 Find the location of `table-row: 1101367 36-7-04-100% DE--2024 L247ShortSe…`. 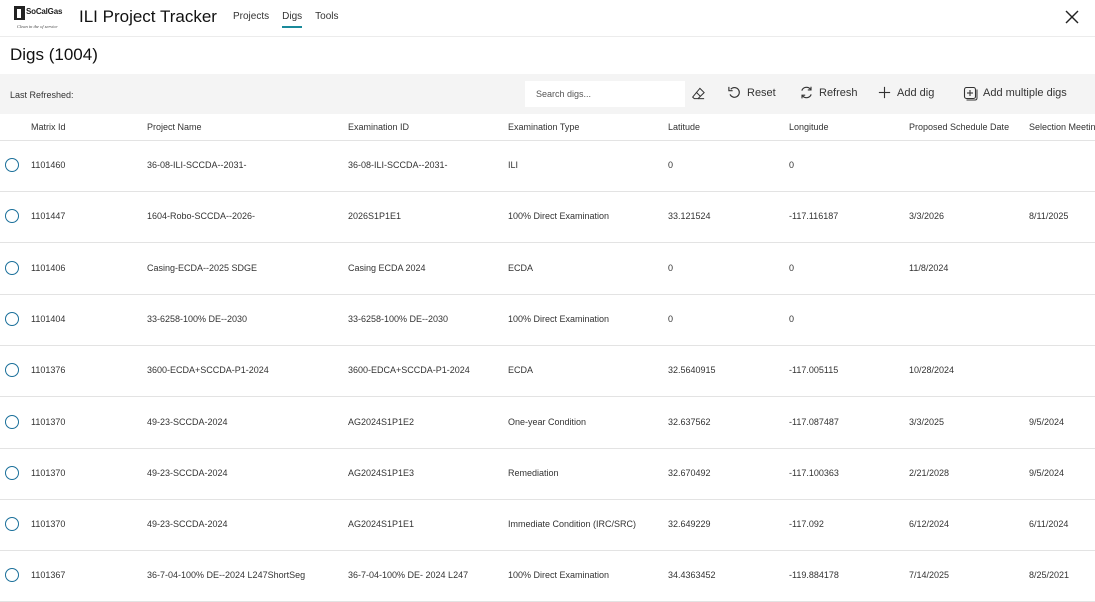

table-row: 1101367 36-7-04-100% DE--2024 L247ShortSe… is located at coordinates (547, 576).